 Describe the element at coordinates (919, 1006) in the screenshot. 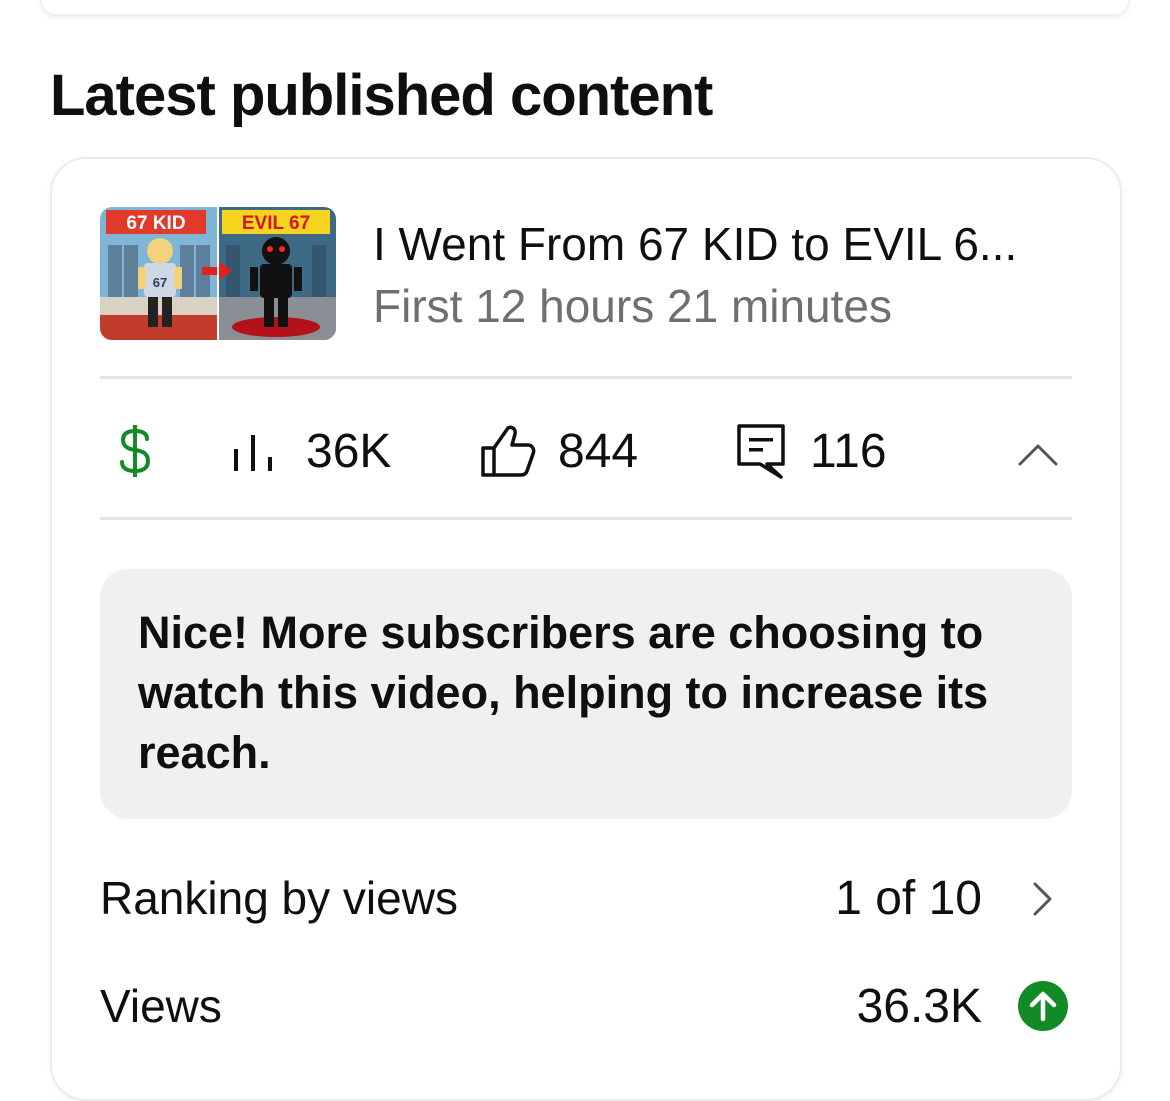

I see `views-value: 36.3K` at that location.